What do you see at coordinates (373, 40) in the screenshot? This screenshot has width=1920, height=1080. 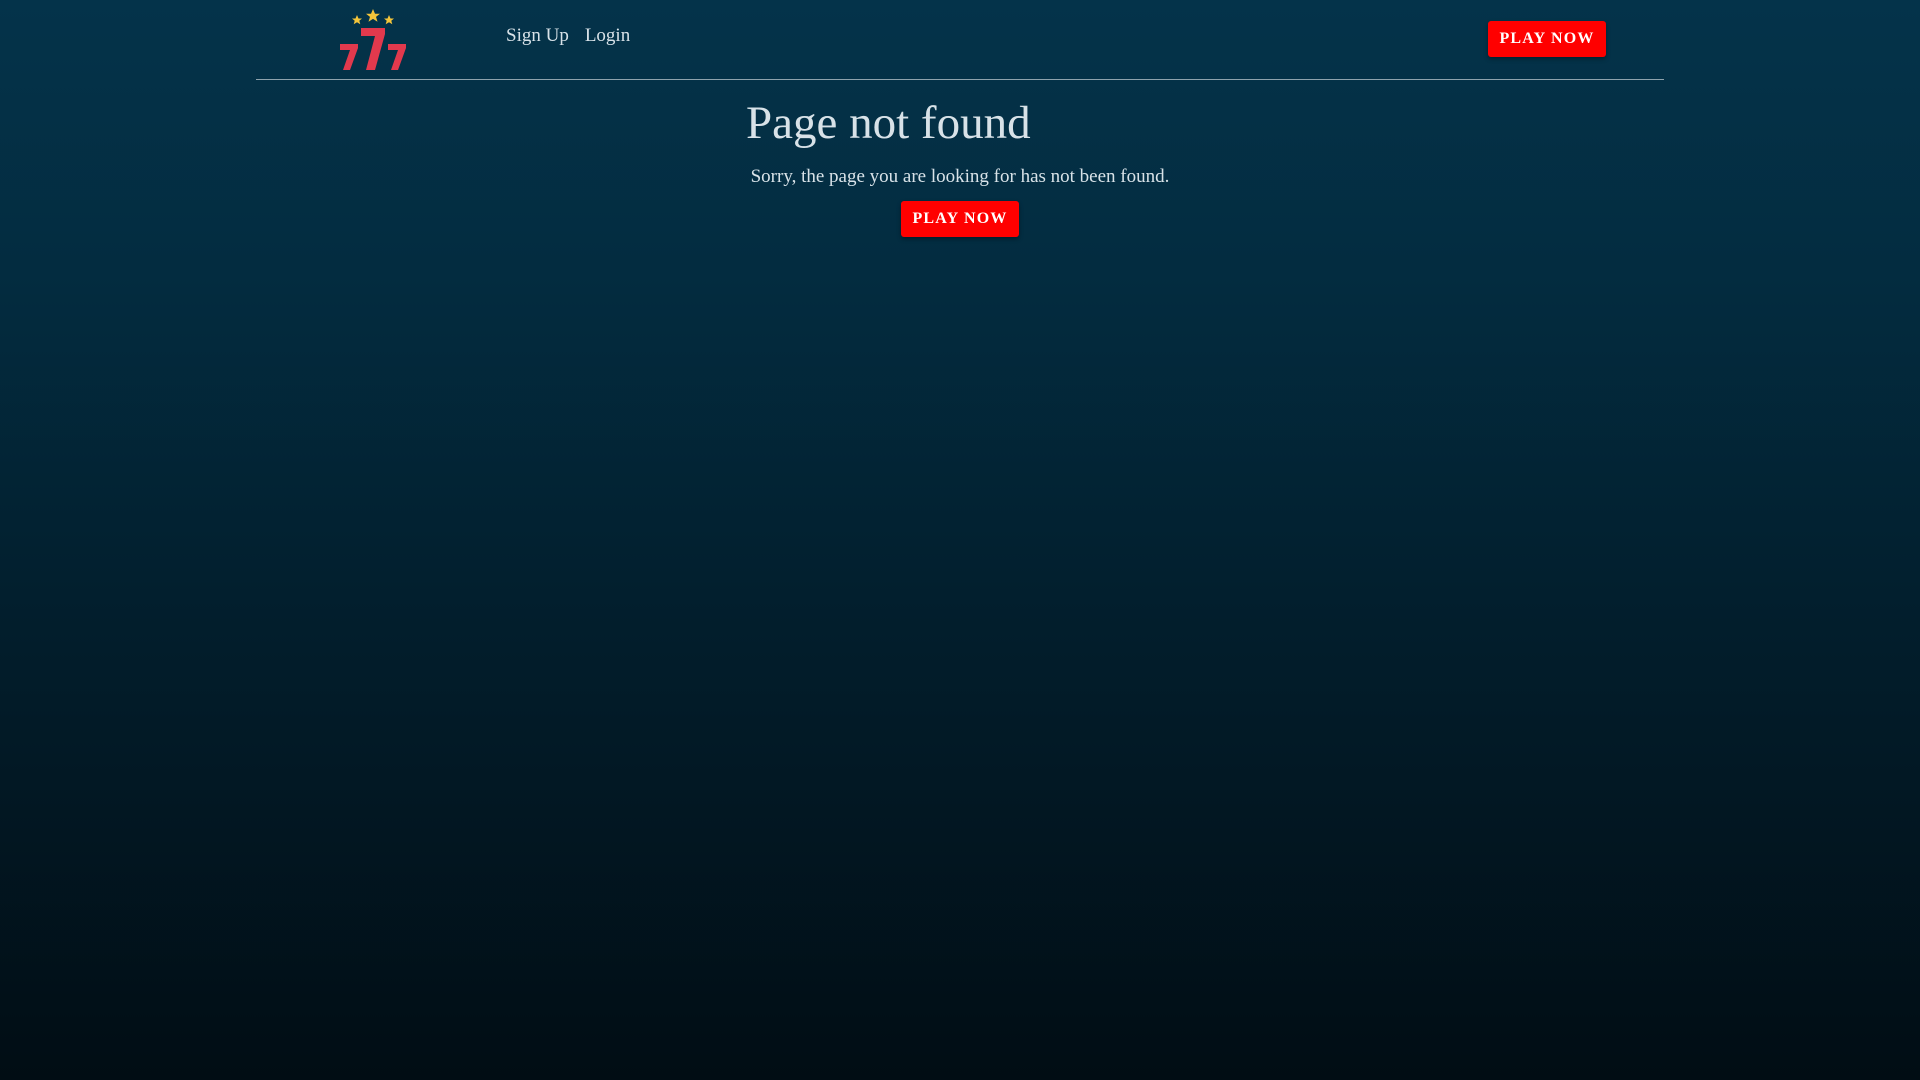 I see `logo-777-icon` at bounding box center [373, 40].